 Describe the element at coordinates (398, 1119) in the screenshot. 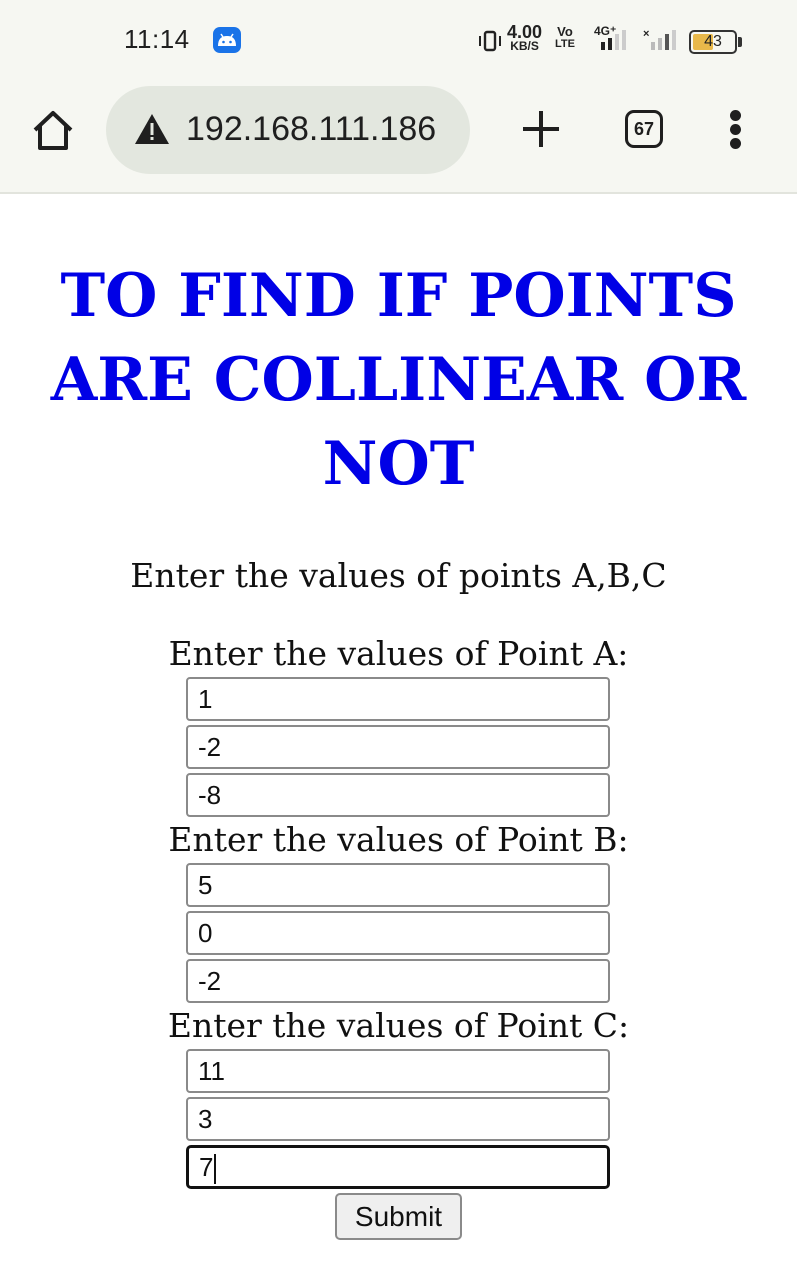

I see `point-c-y-input: 3` at that location.